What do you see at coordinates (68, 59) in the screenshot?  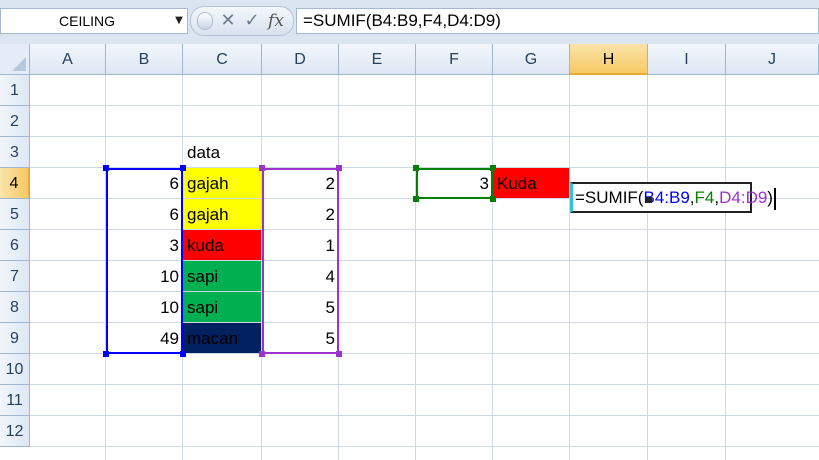 I see `column-header-a: A` at bounding box center [68, 59].